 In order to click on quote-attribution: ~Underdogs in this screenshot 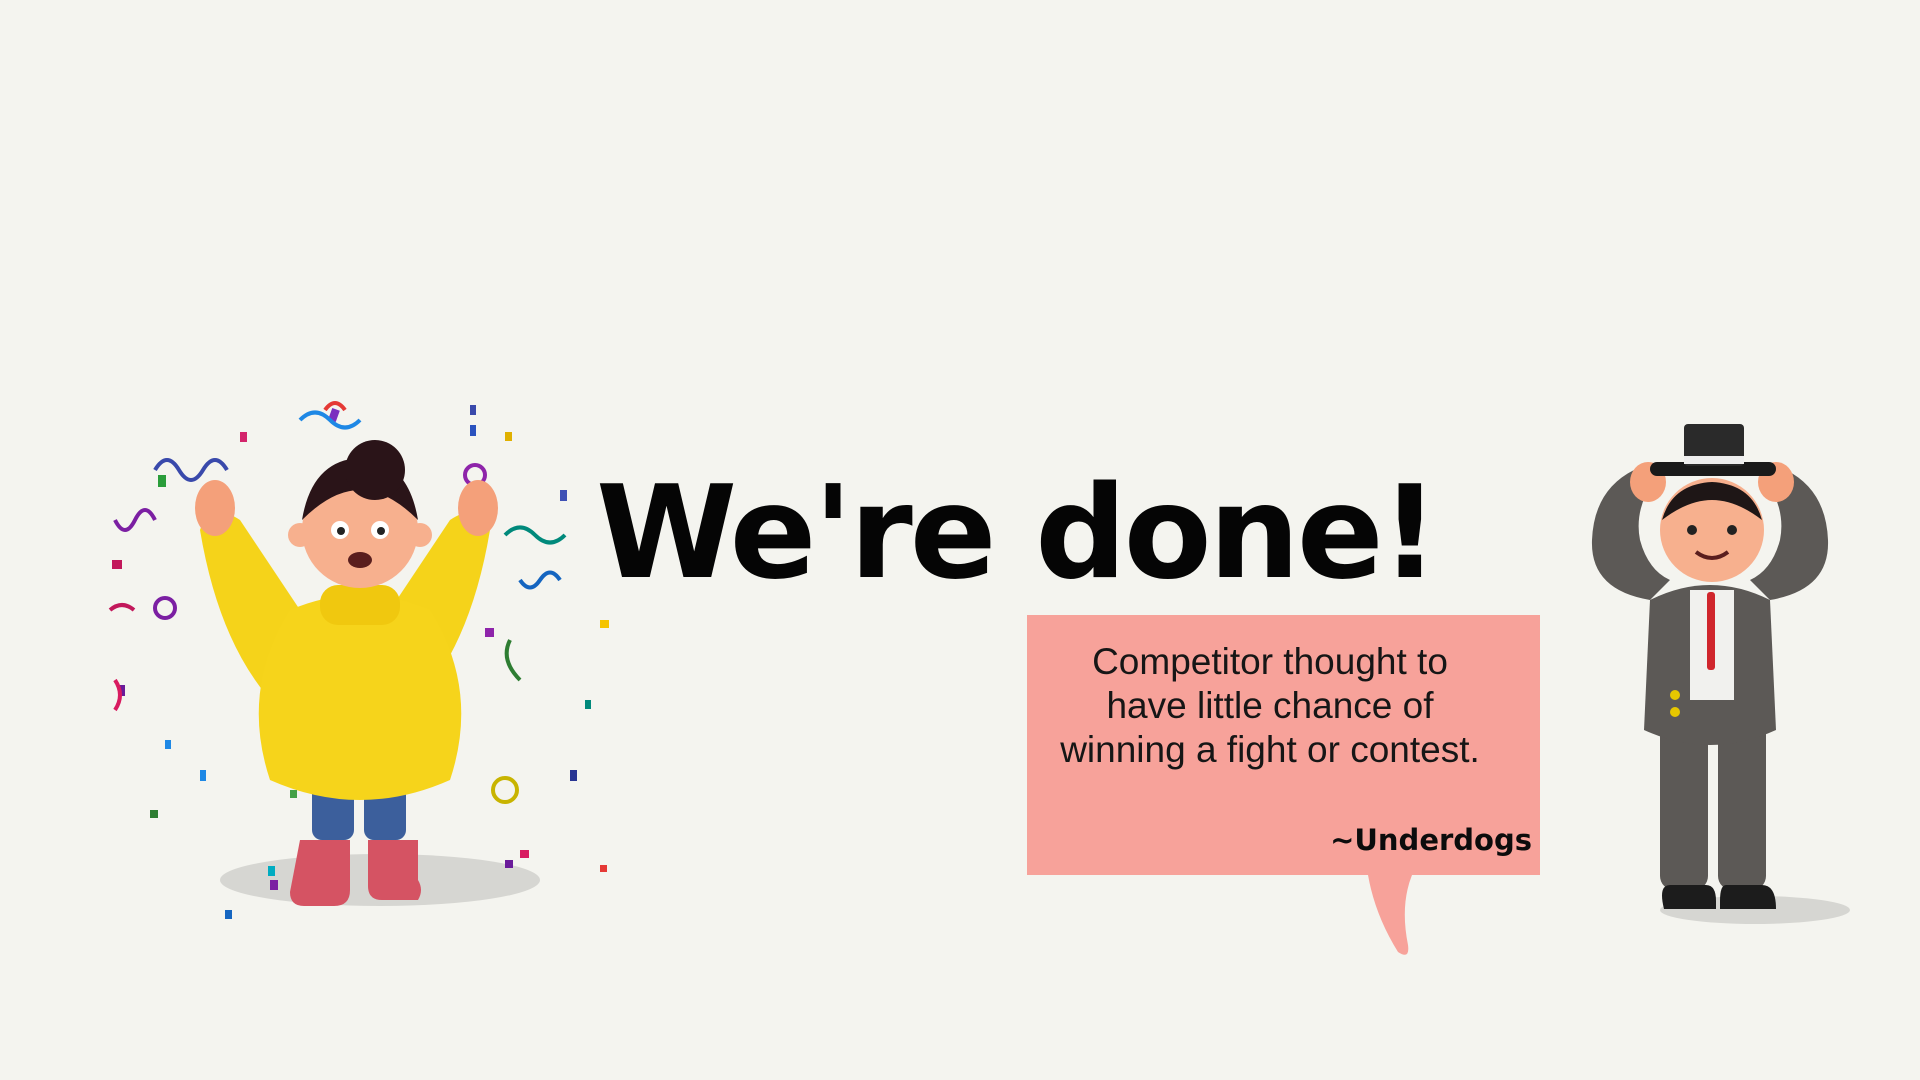, I will do `click(1431, 840)`.